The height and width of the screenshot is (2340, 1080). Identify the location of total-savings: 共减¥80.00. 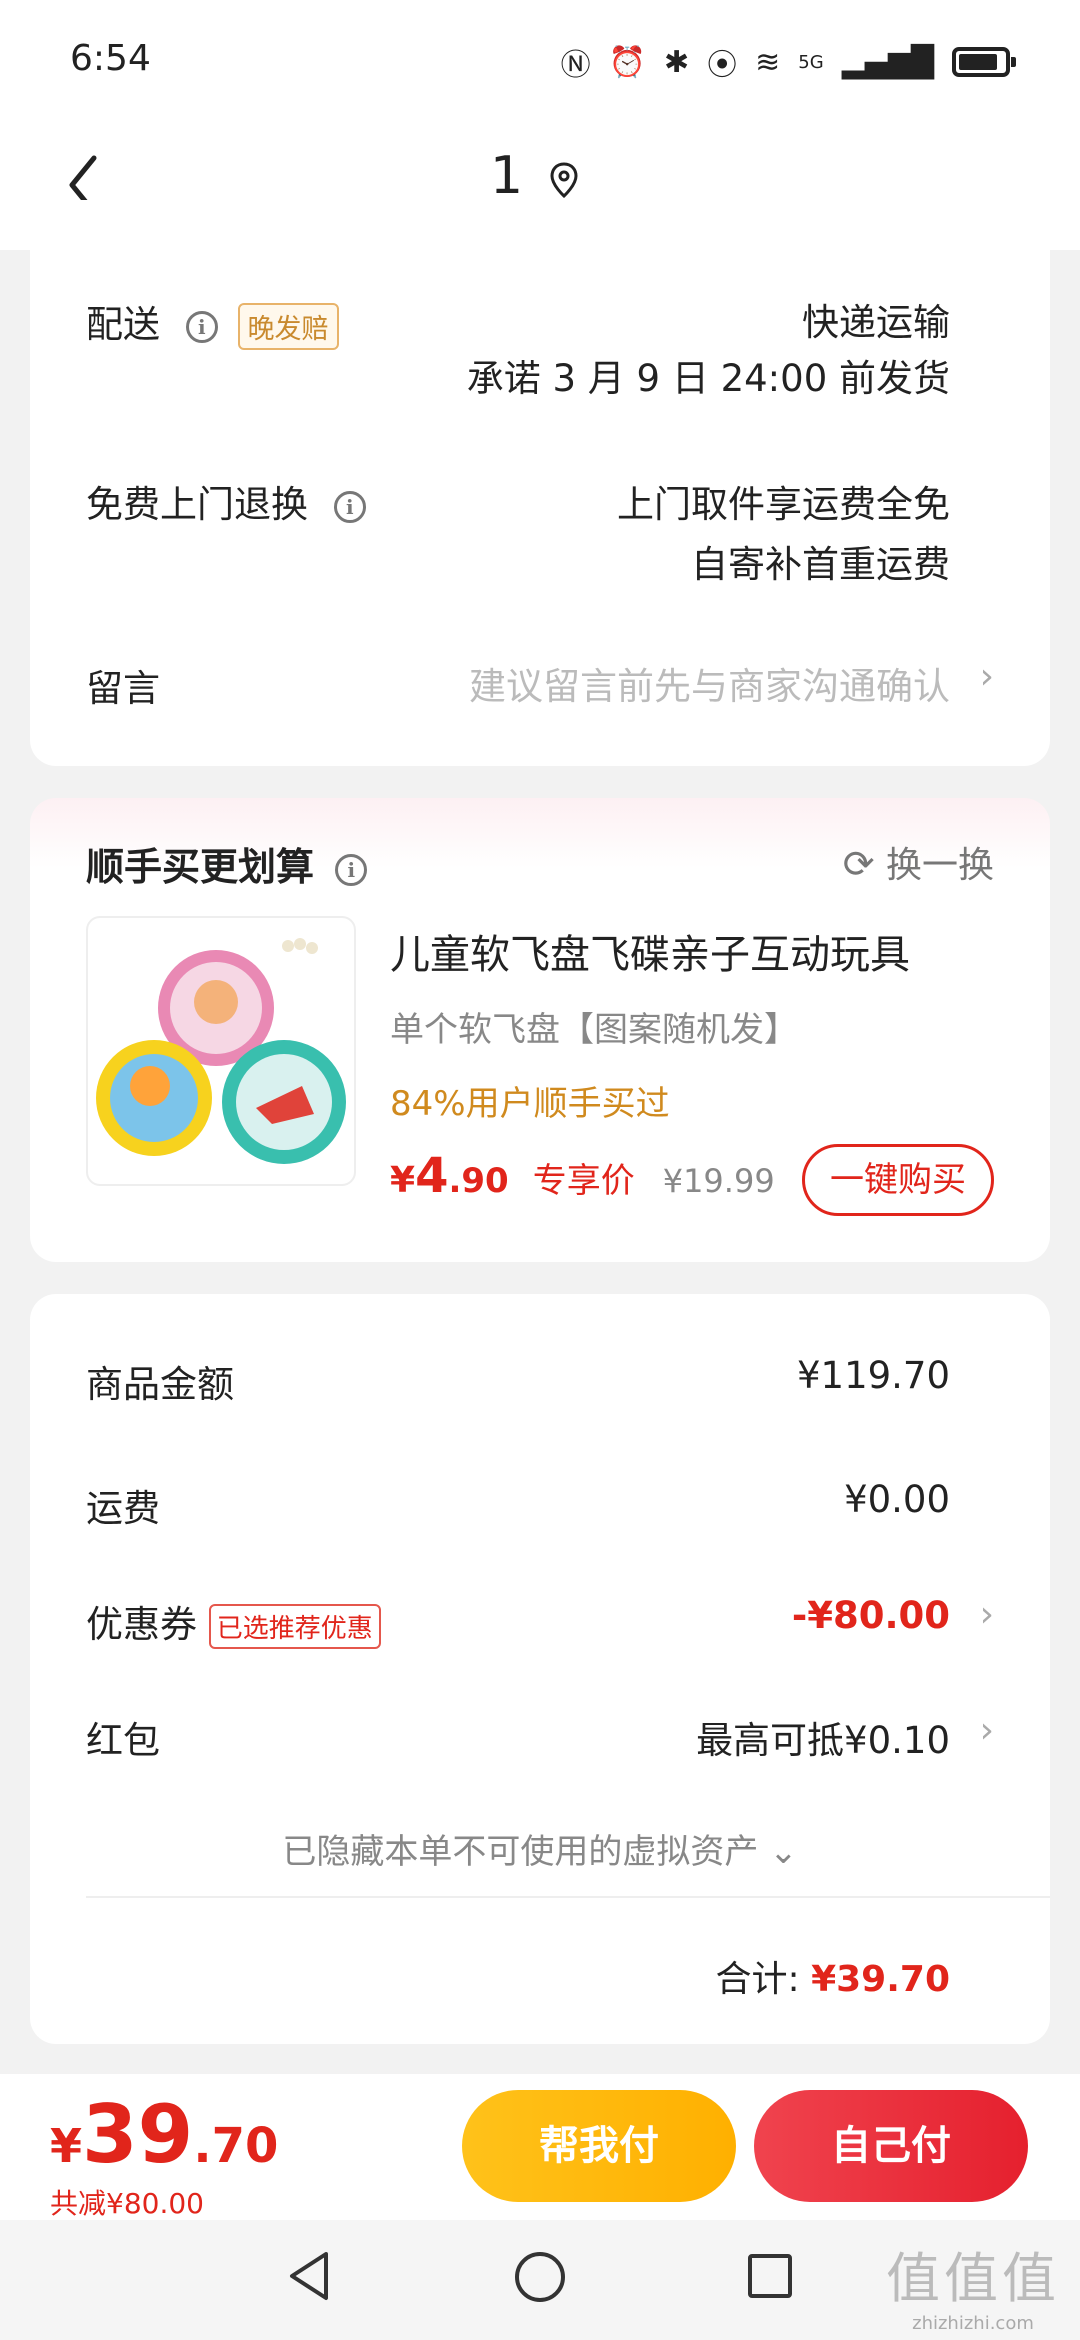
(127, 2203).